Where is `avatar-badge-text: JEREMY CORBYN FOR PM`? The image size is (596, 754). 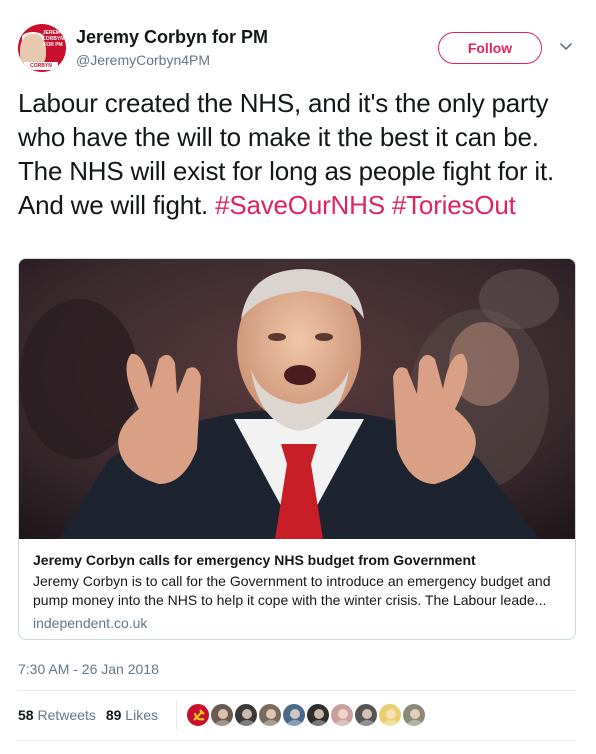 avatar-badge-text: JEREMY CORBYN FOR PM is located at coordinates (53, 39).